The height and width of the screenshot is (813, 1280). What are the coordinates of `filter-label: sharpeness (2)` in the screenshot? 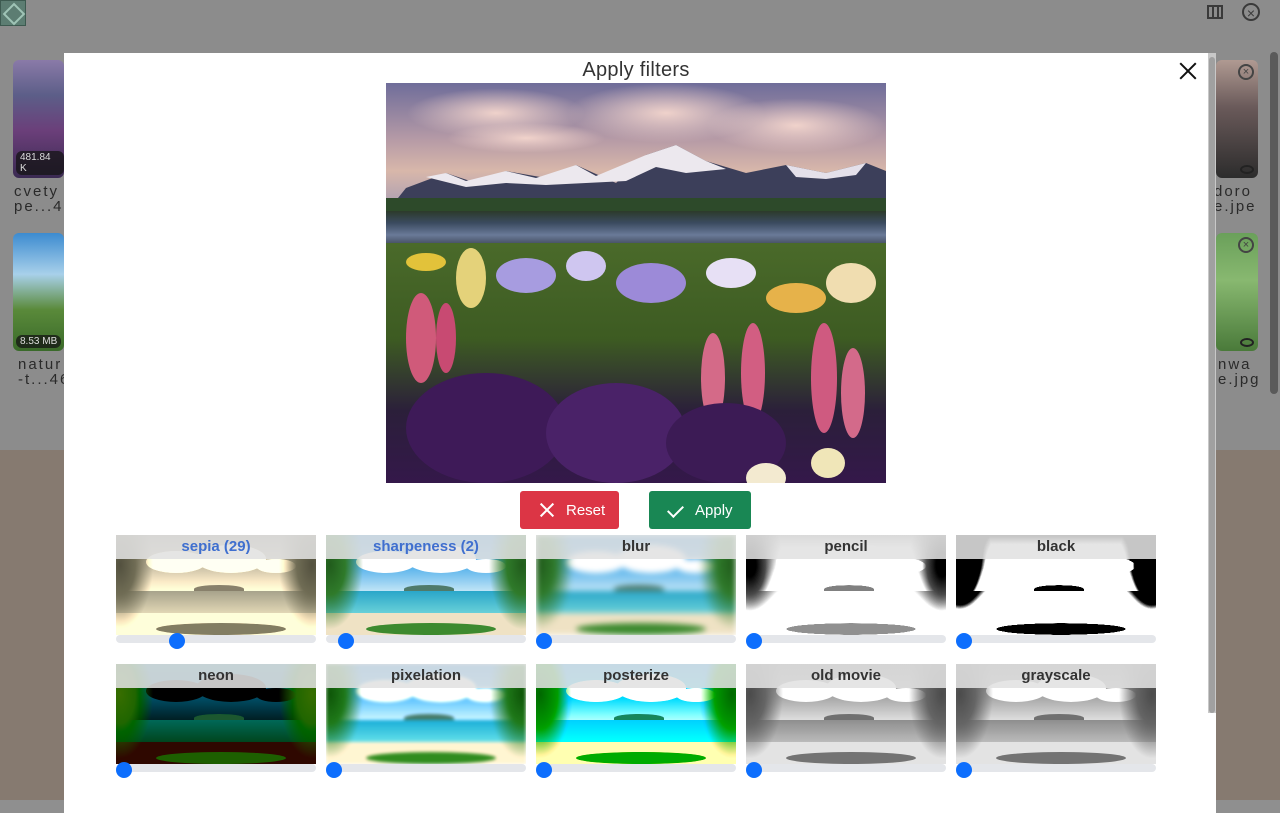 It's located at (426, 547).